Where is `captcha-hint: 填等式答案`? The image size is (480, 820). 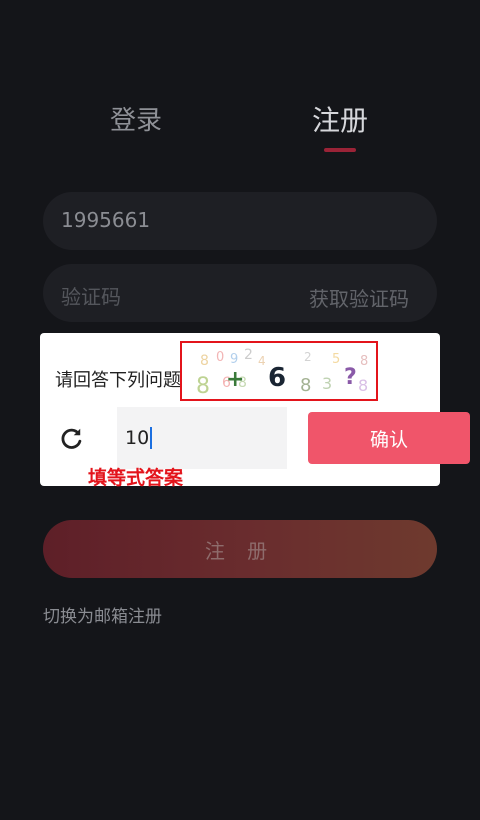 captcha-hint: 填等式答案 is located at coordinates (136, 478).